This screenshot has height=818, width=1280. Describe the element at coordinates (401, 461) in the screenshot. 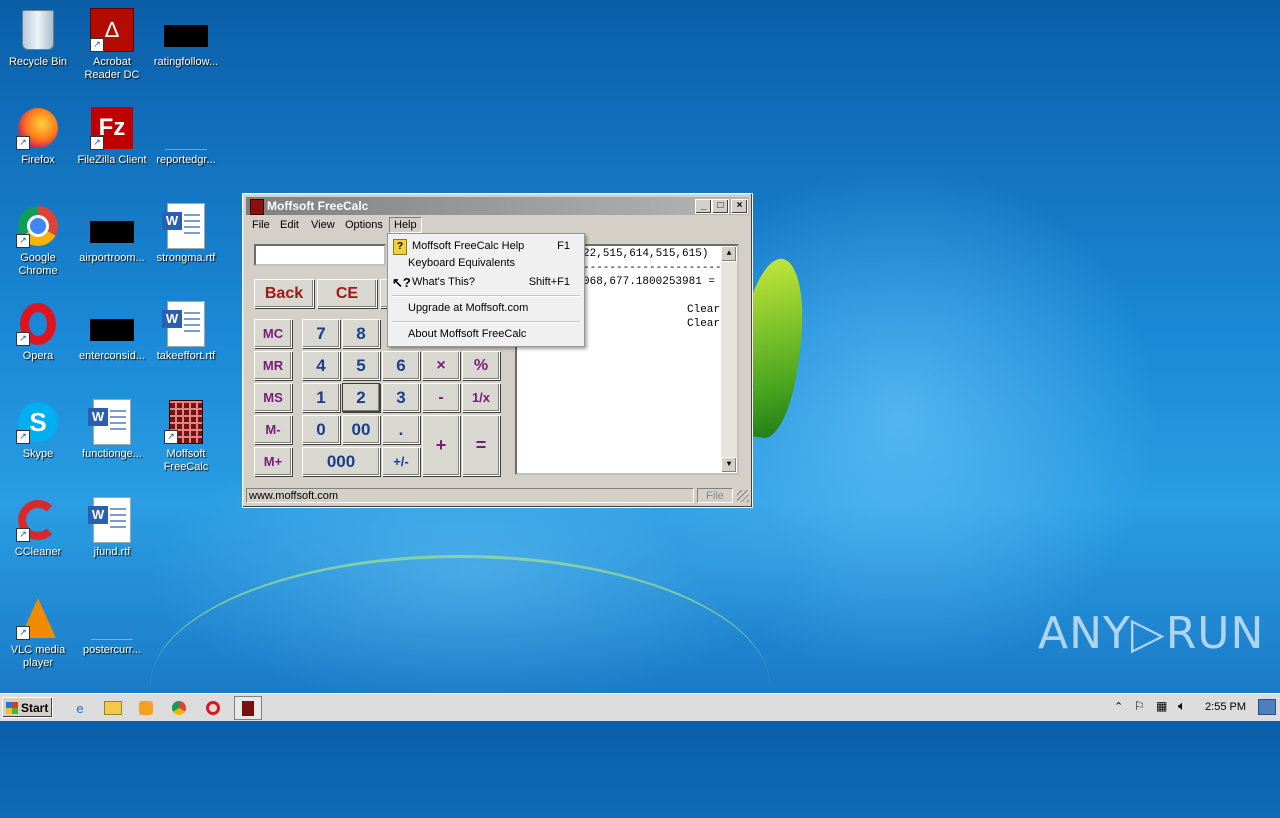

I see `sign-toggle-button: +/-` at that location.